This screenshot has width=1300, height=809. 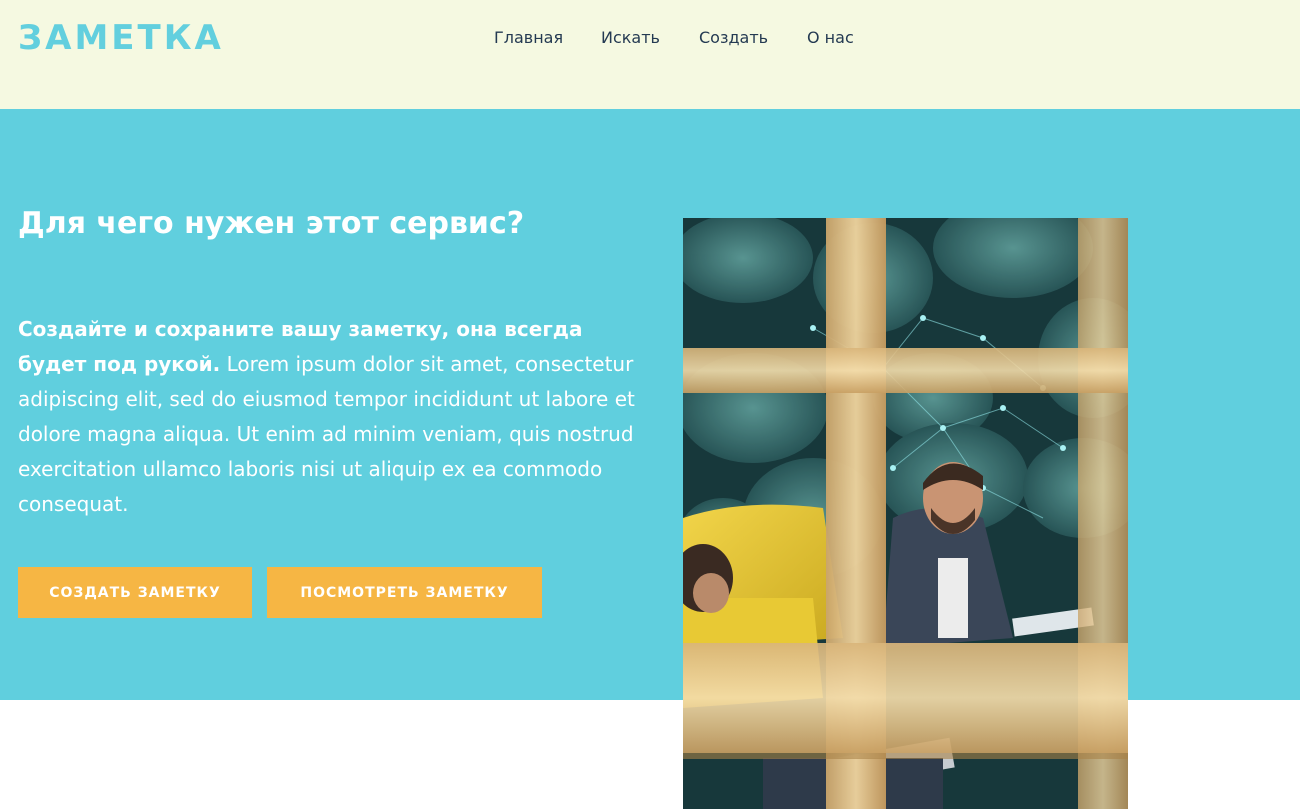 What do you see at coordinates (650, 54) in the screenshot?
I see `site-header: ЗАМЕТКА Главная Искать Создать О нас` at bounding box center [650, 54].